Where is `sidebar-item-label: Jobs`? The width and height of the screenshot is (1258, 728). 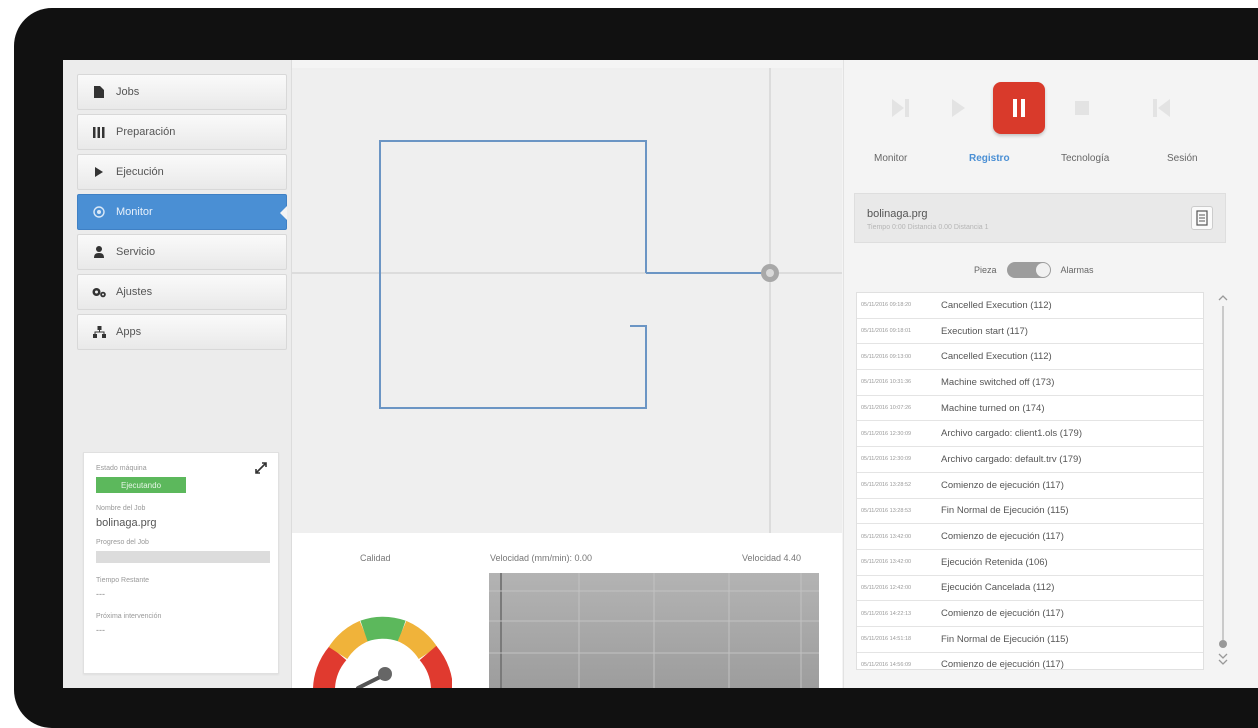 sidebar-item-label: Jobs is located at coordinates (128, 92).